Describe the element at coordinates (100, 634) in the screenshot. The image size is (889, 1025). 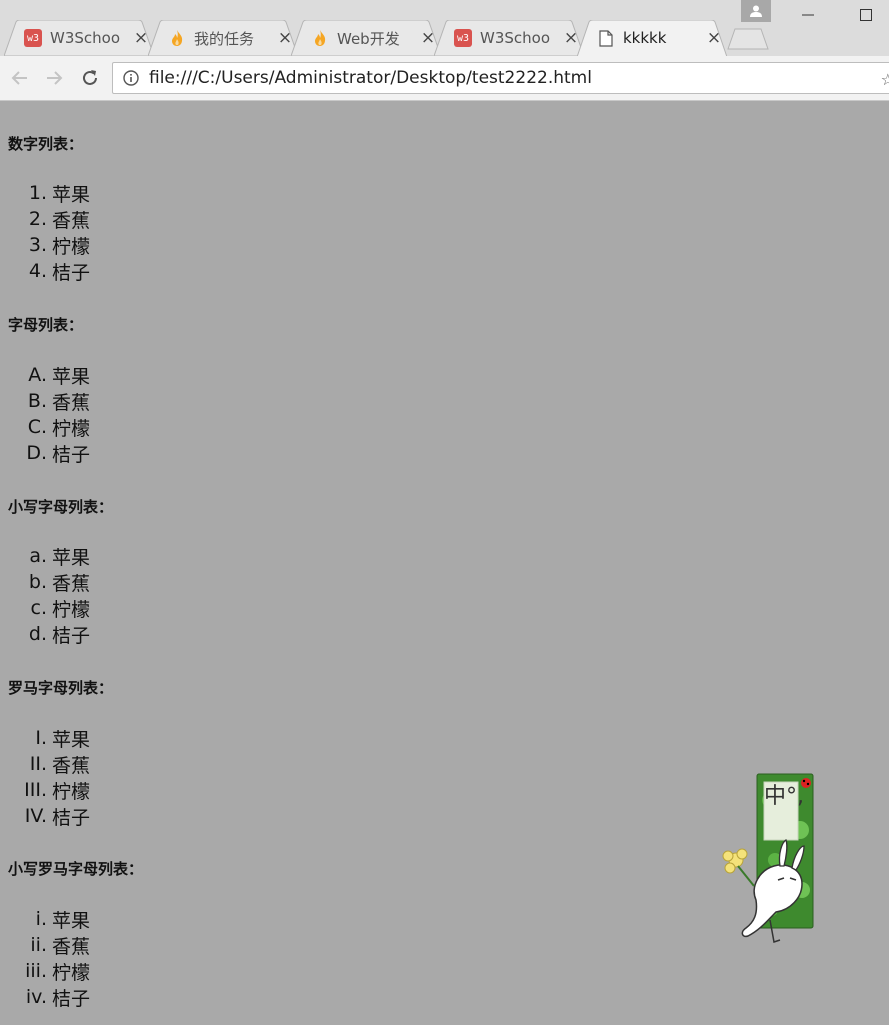
I see `list-item: d. 桔子` at that location.